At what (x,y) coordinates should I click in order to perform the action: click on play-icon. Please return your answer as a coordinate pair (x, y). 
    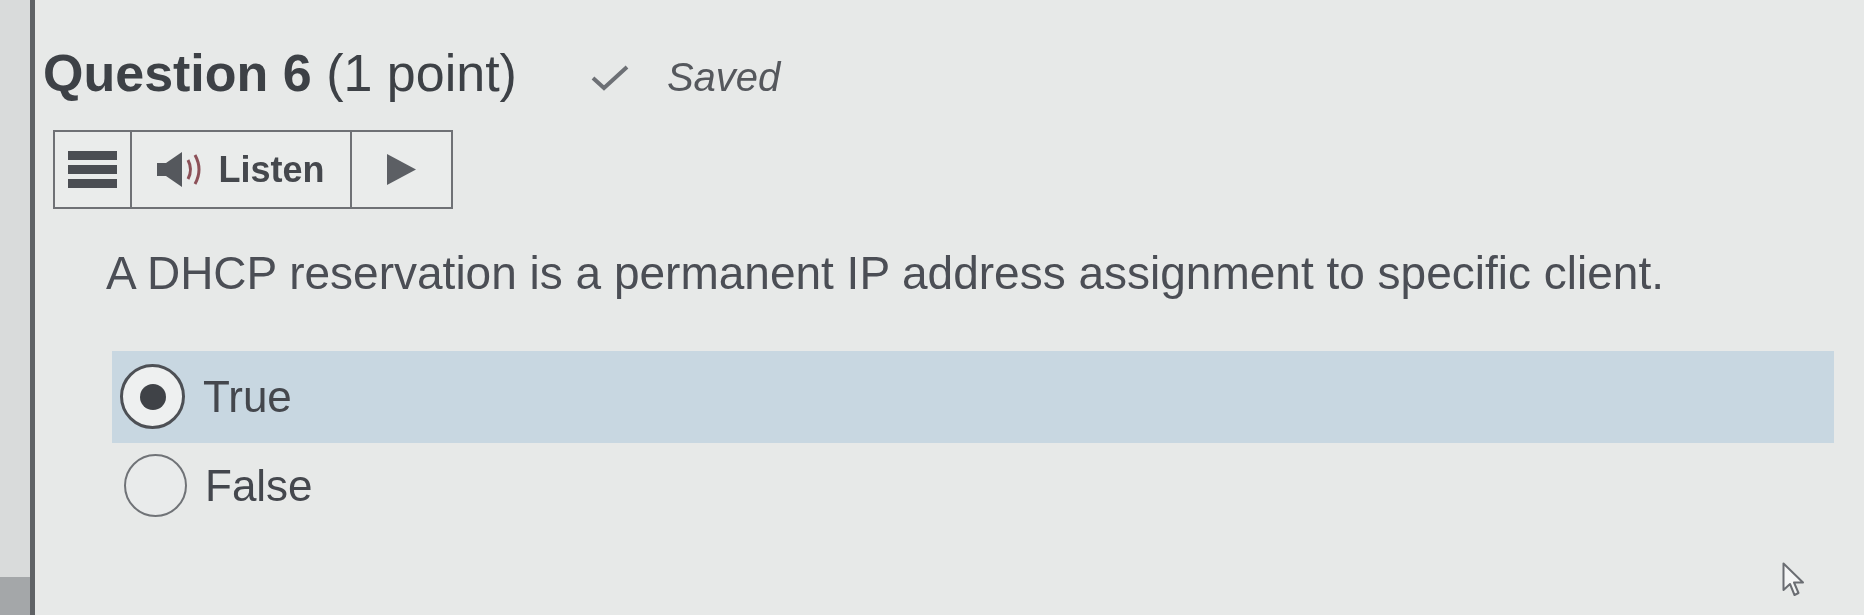
    Looking at the image, I should click on (401, 170).